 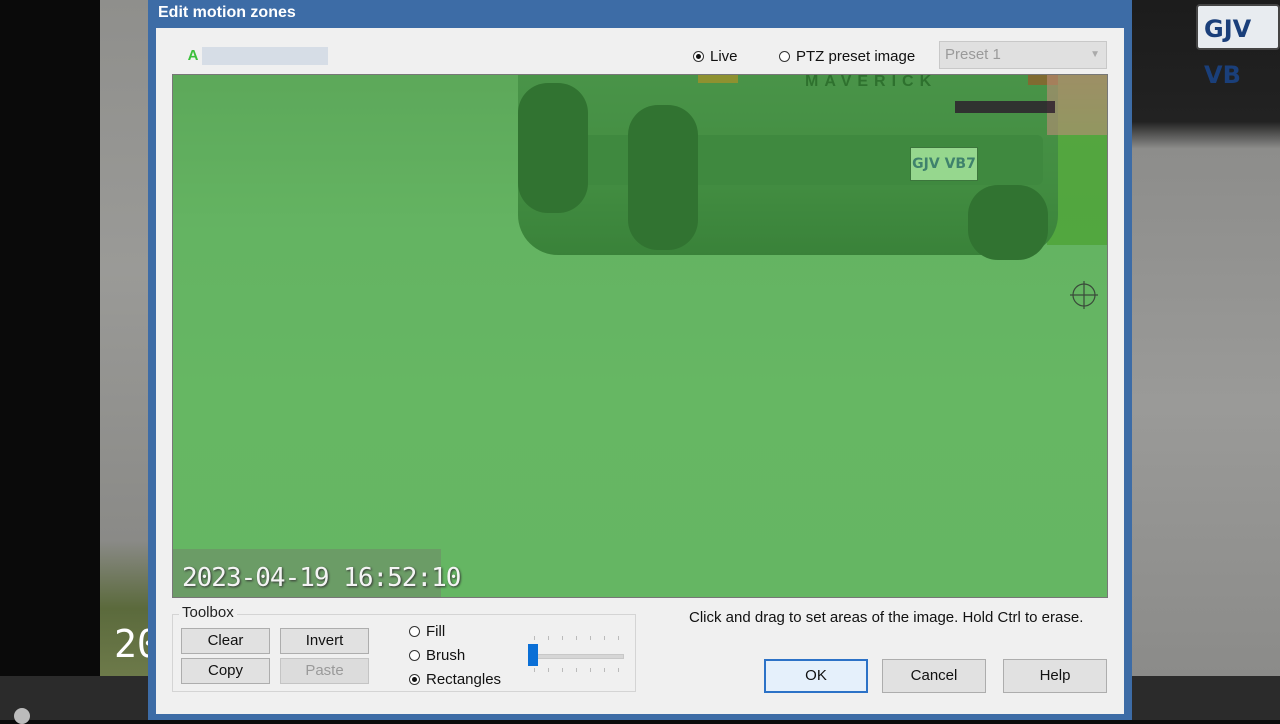 What do you see at coordinates (784, 56) in the screenshot?
I see `ptz-radio` at bounding box center [784, 56].